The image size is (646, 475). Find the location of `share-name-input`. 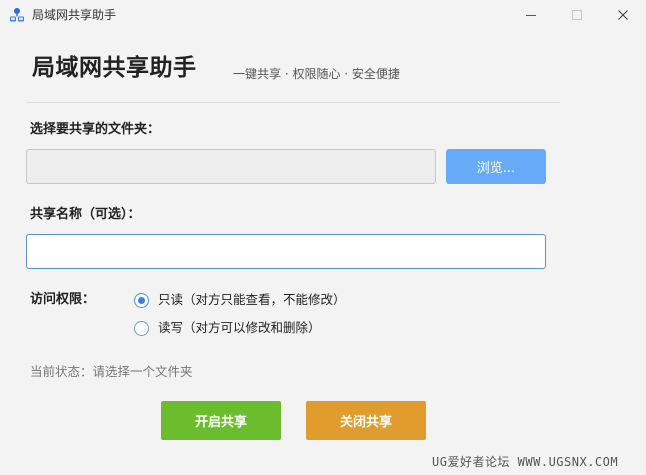

share-name-input is located at coordinates (286, 251).